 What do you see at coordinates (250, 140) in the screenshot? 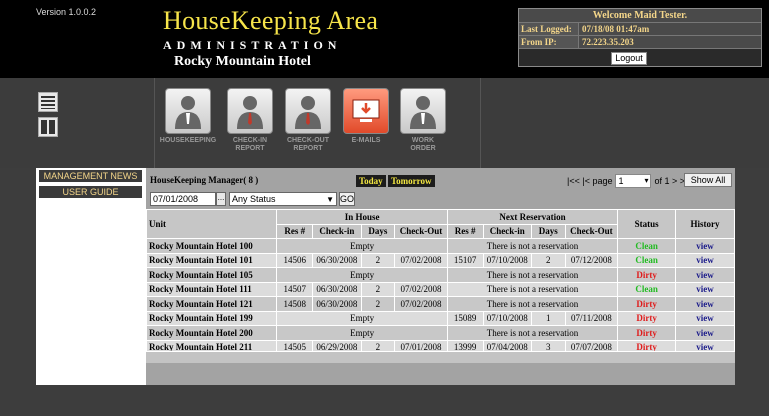
I see `nav-checkin-label-1: CHECK-IN` at bounding box center [250, 140].